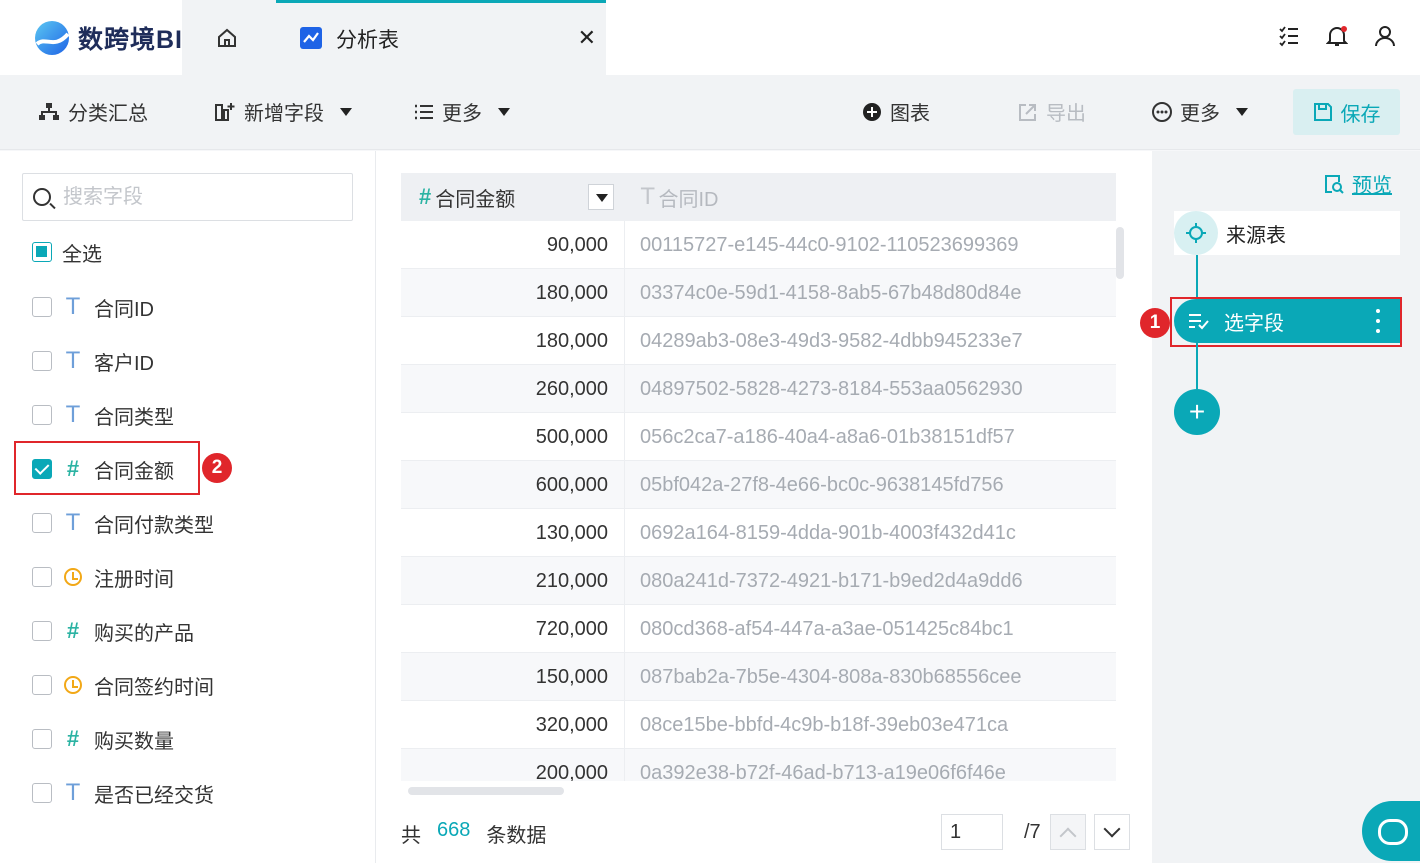 Image resolution: width=1420 pixels, height=863 pixels. Describe the element at coordinates (131, 40) in the screenshot. I see `app-name: 数跨境BI` at that location.